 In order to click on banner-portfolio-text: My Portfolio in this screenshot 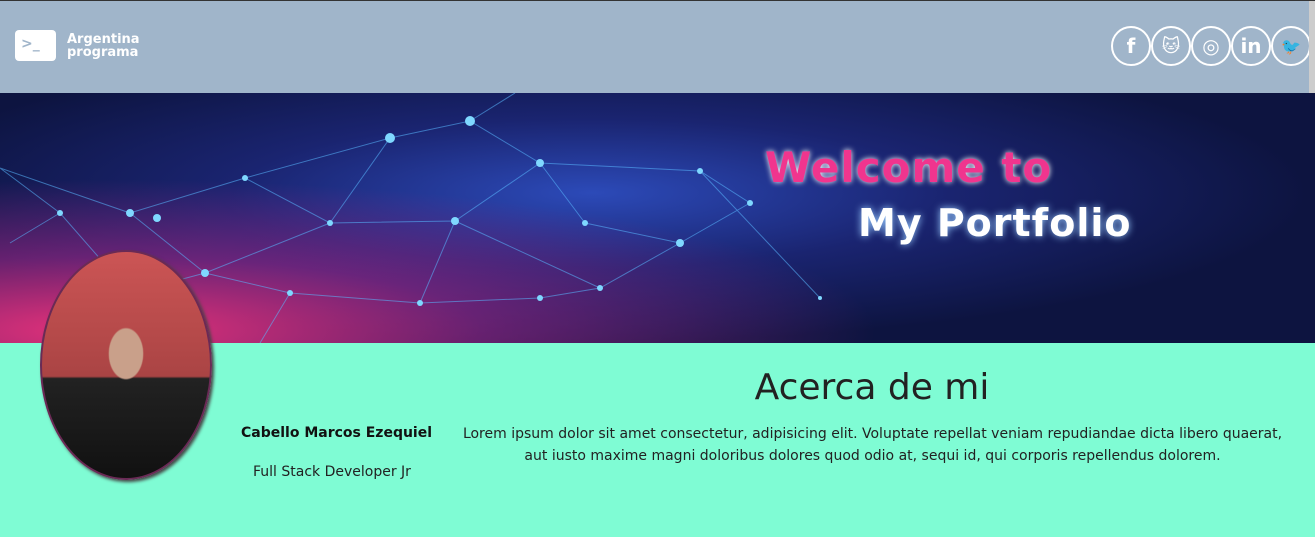, I will do `click(995, 223)`.